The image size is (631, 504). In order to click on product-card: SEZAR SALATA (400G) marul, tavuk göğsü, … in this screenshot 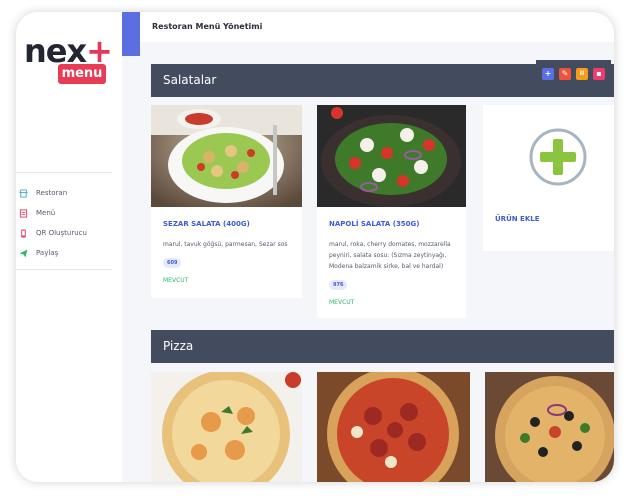, I will do `click(226, 201)`.